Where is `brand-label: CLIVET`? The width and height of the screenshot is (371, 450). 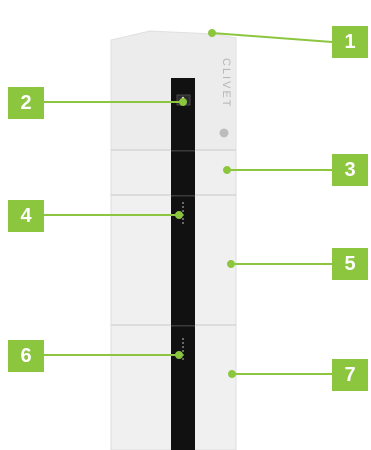 brand-label: CLIVET is located at coordinates (226, 83).